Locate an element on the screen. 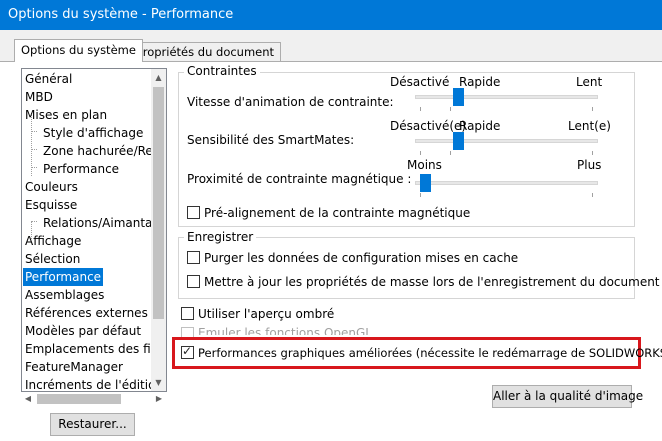  tree-item-colors: Couleurs is located at coordinates (51, 187).